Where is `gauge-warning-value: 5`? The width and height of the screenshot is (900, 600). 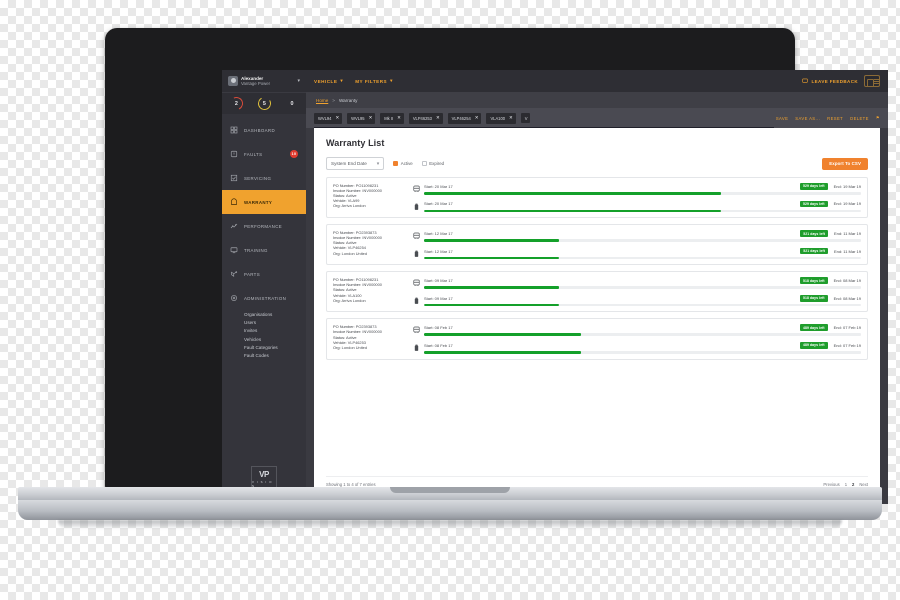
gauge-warning-value: 5 is located at coordinates (264, 103).